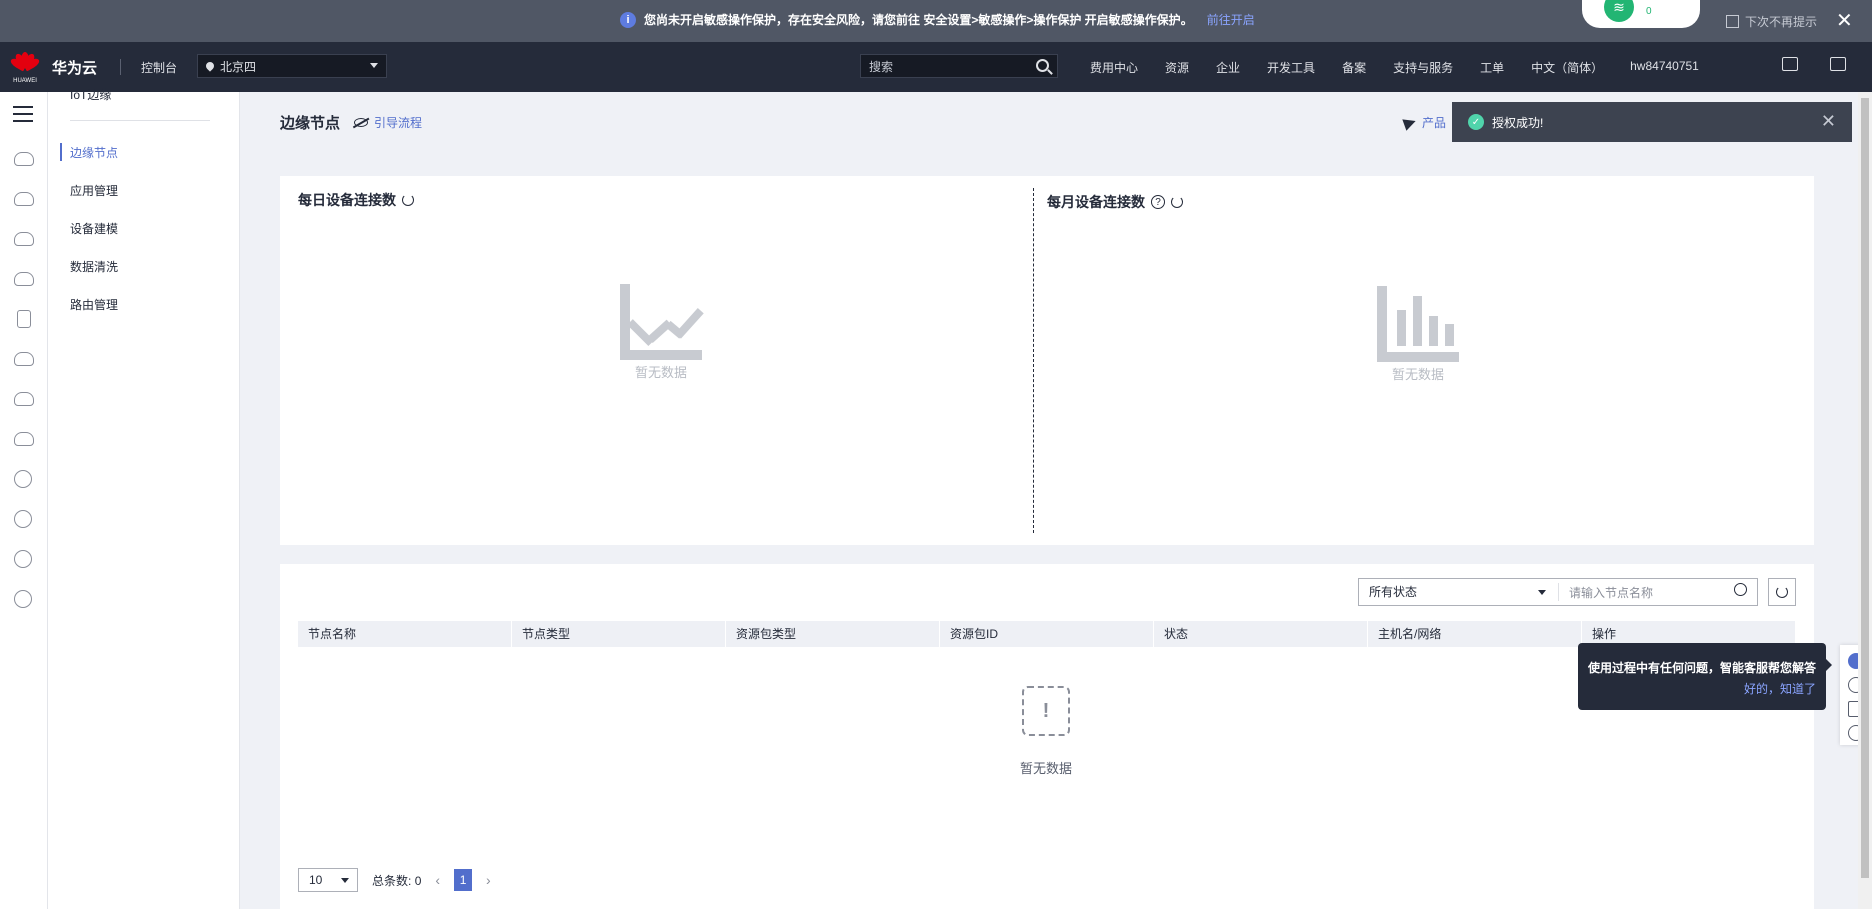 This screenshot has width=1872, height=909. I want to click on toast-close-icon: ✕, so click(1828, 121).